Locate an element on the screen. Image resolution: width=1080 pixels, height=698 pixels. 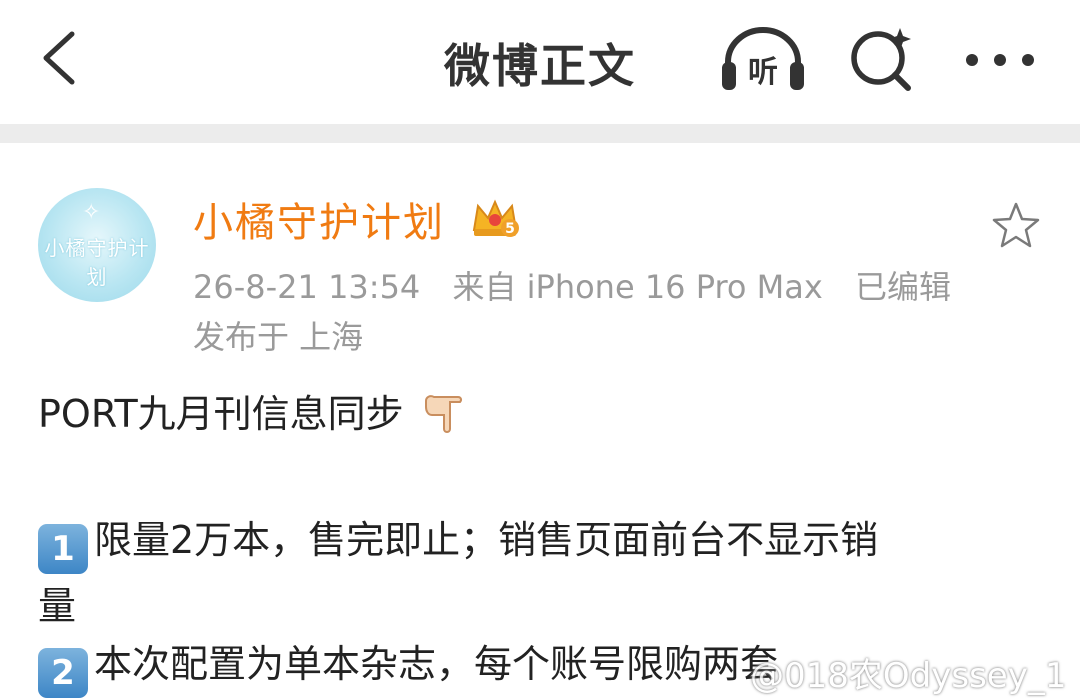
post-line-1: PORT九月刊信息同步 is located at coordinates (538, 414).